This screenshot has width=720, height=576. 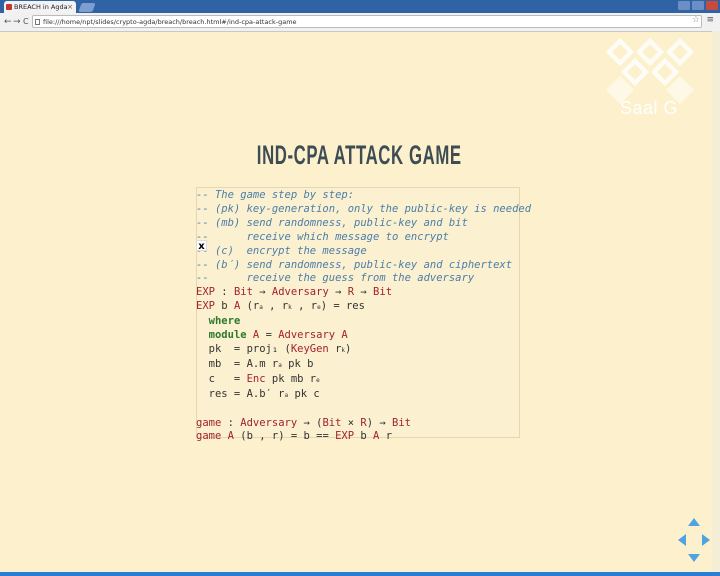 I want to click on code-token: pk c, so click(x=304, y=393).